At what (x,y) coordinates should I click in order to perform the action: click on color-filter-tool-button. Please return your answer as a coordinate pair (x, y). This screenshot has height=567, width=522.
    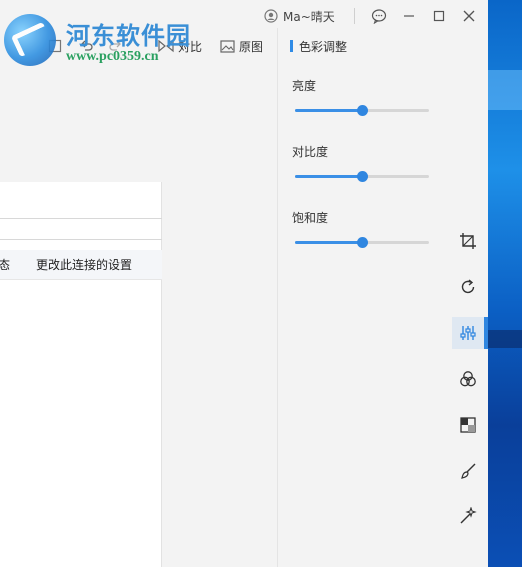
    Looking at the image, I should click on (468, 379).